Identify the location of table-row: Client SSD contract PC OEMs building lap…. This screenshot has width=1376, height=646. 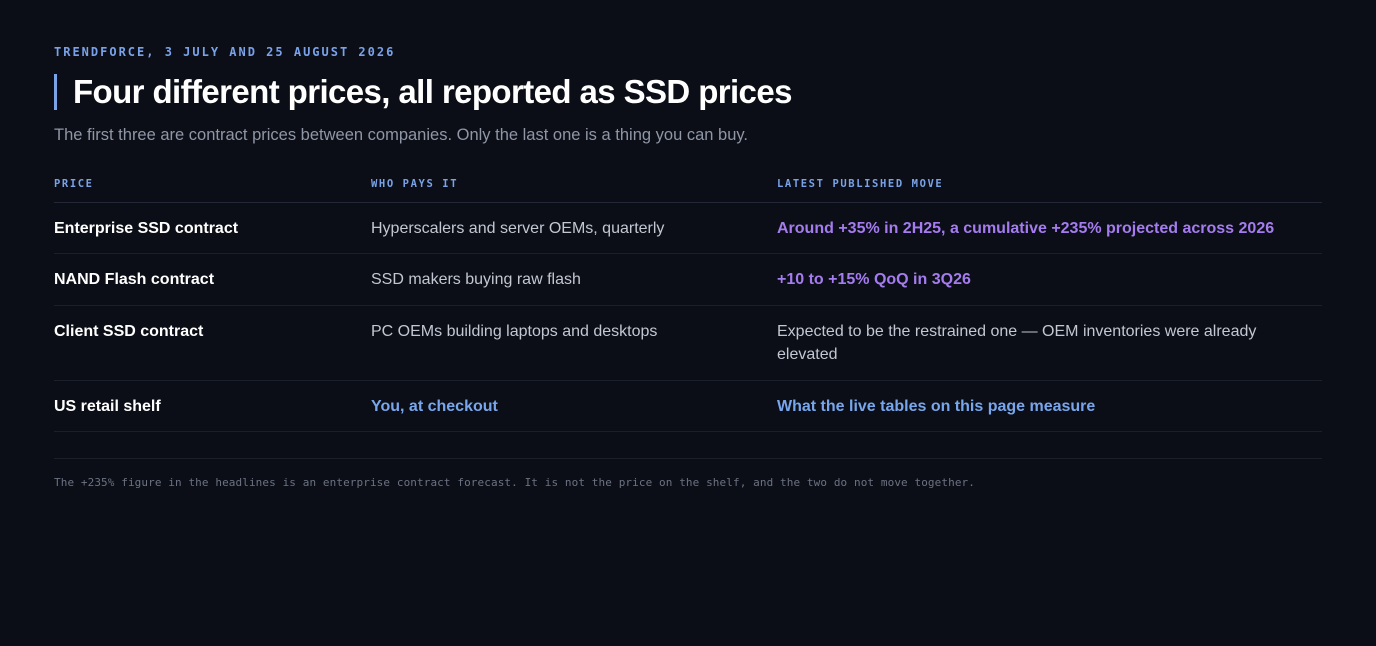
(688, 343).